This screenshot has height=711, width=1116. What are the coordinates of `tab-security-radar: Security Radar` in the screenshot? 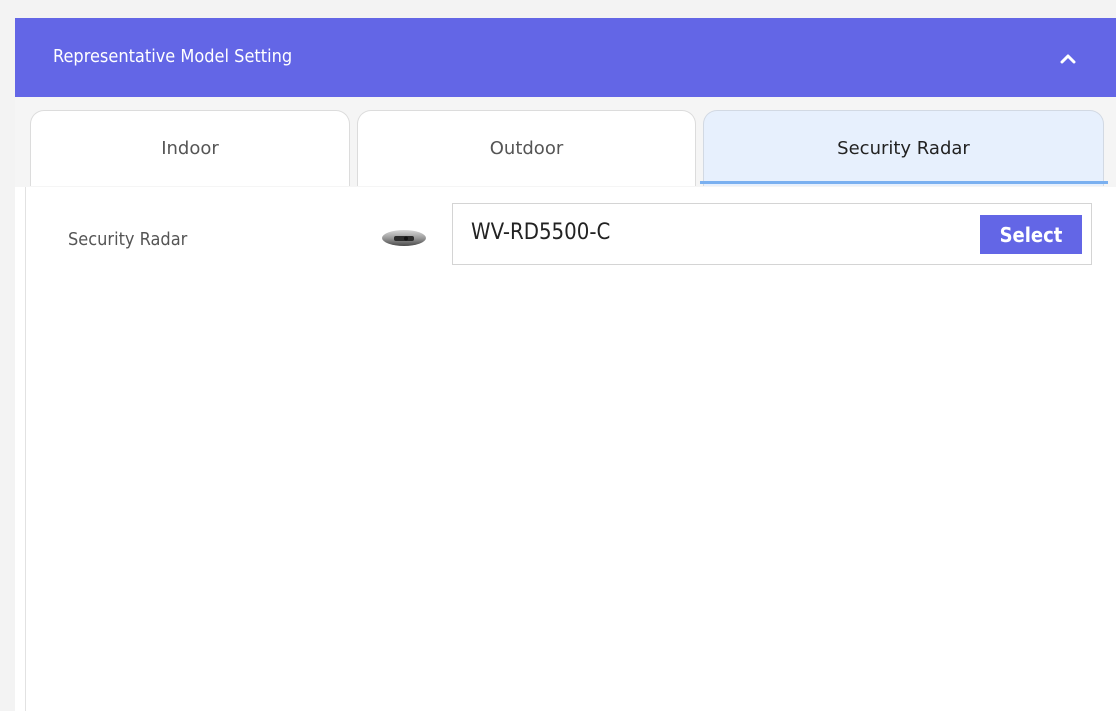 It's located at (903, 148).